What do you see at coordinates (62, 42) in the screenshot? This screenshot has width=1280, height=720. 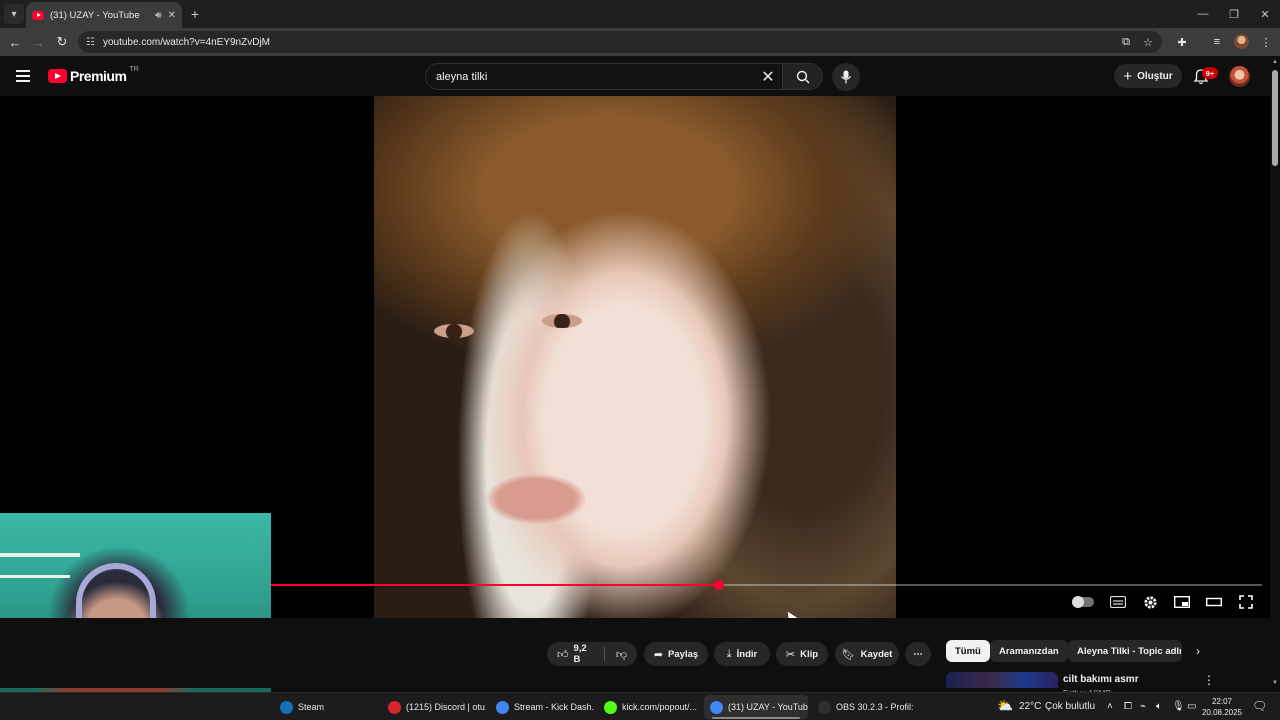 I see `reload-icon: ↻` at bounding box center [62, 42].